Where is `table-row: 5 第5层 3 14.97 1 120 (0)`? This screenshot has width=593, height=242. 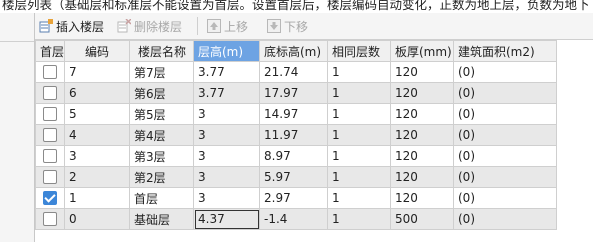
table-row: 5 第5层 3 14.97 1 120 (0) is located at coordinates (296, 114).